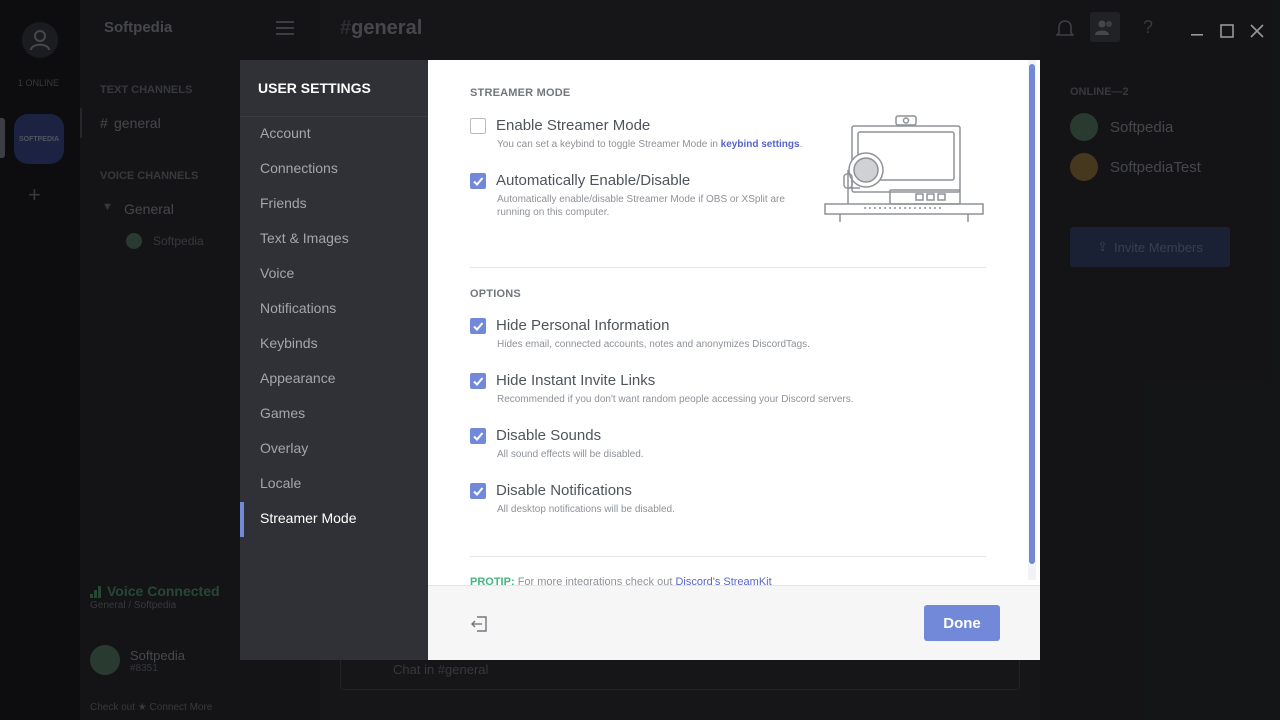  What do you see at coordinates (282, 413) in the screenshot?
I see `sidebar-item-games: Games` at bounding box center [282, 413].